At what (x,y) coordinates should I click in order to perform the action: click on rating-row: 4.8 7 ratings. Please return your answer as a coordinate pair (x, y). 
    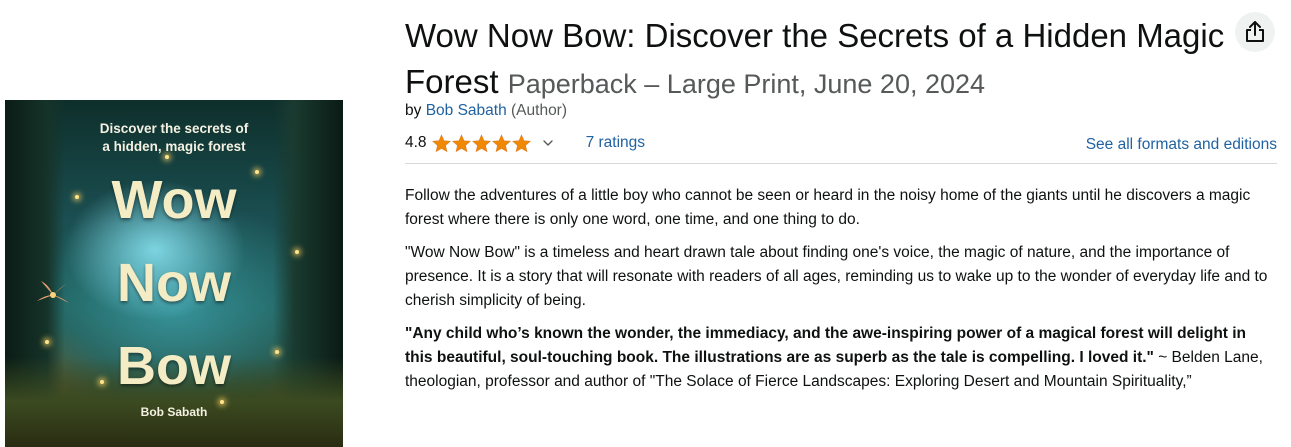
    Looking at the image, I should click on (525, 143).